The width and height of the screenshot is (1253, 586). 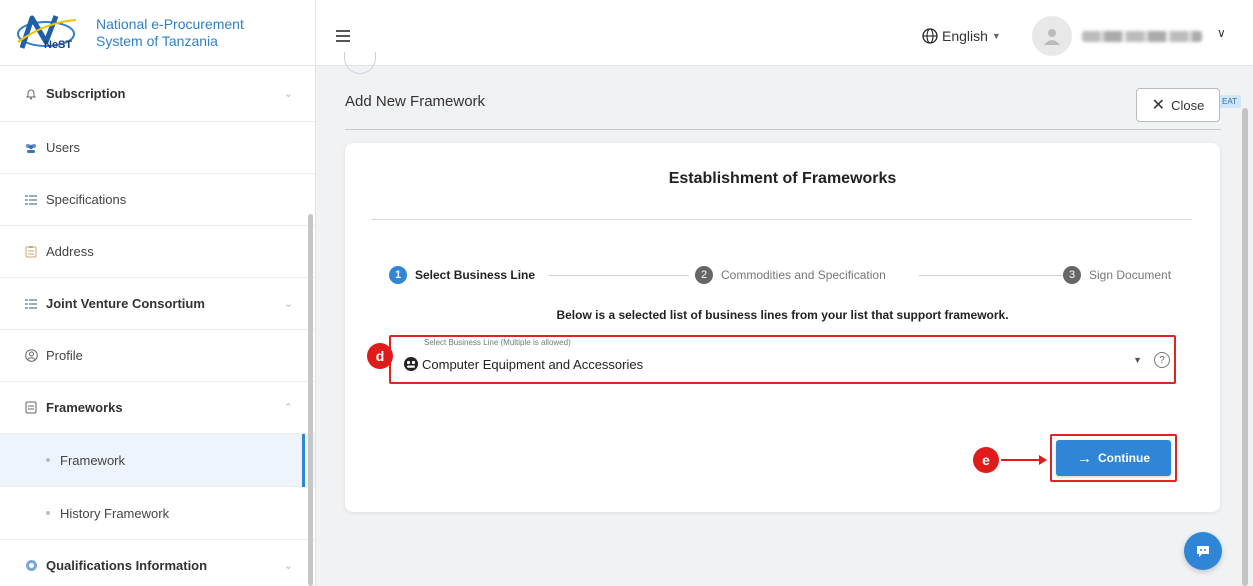 What do you see at coordinates (782, 178) in the screenshot?
I see `card-title: Establishment of Frameworks` at bounding box center [782, 178].